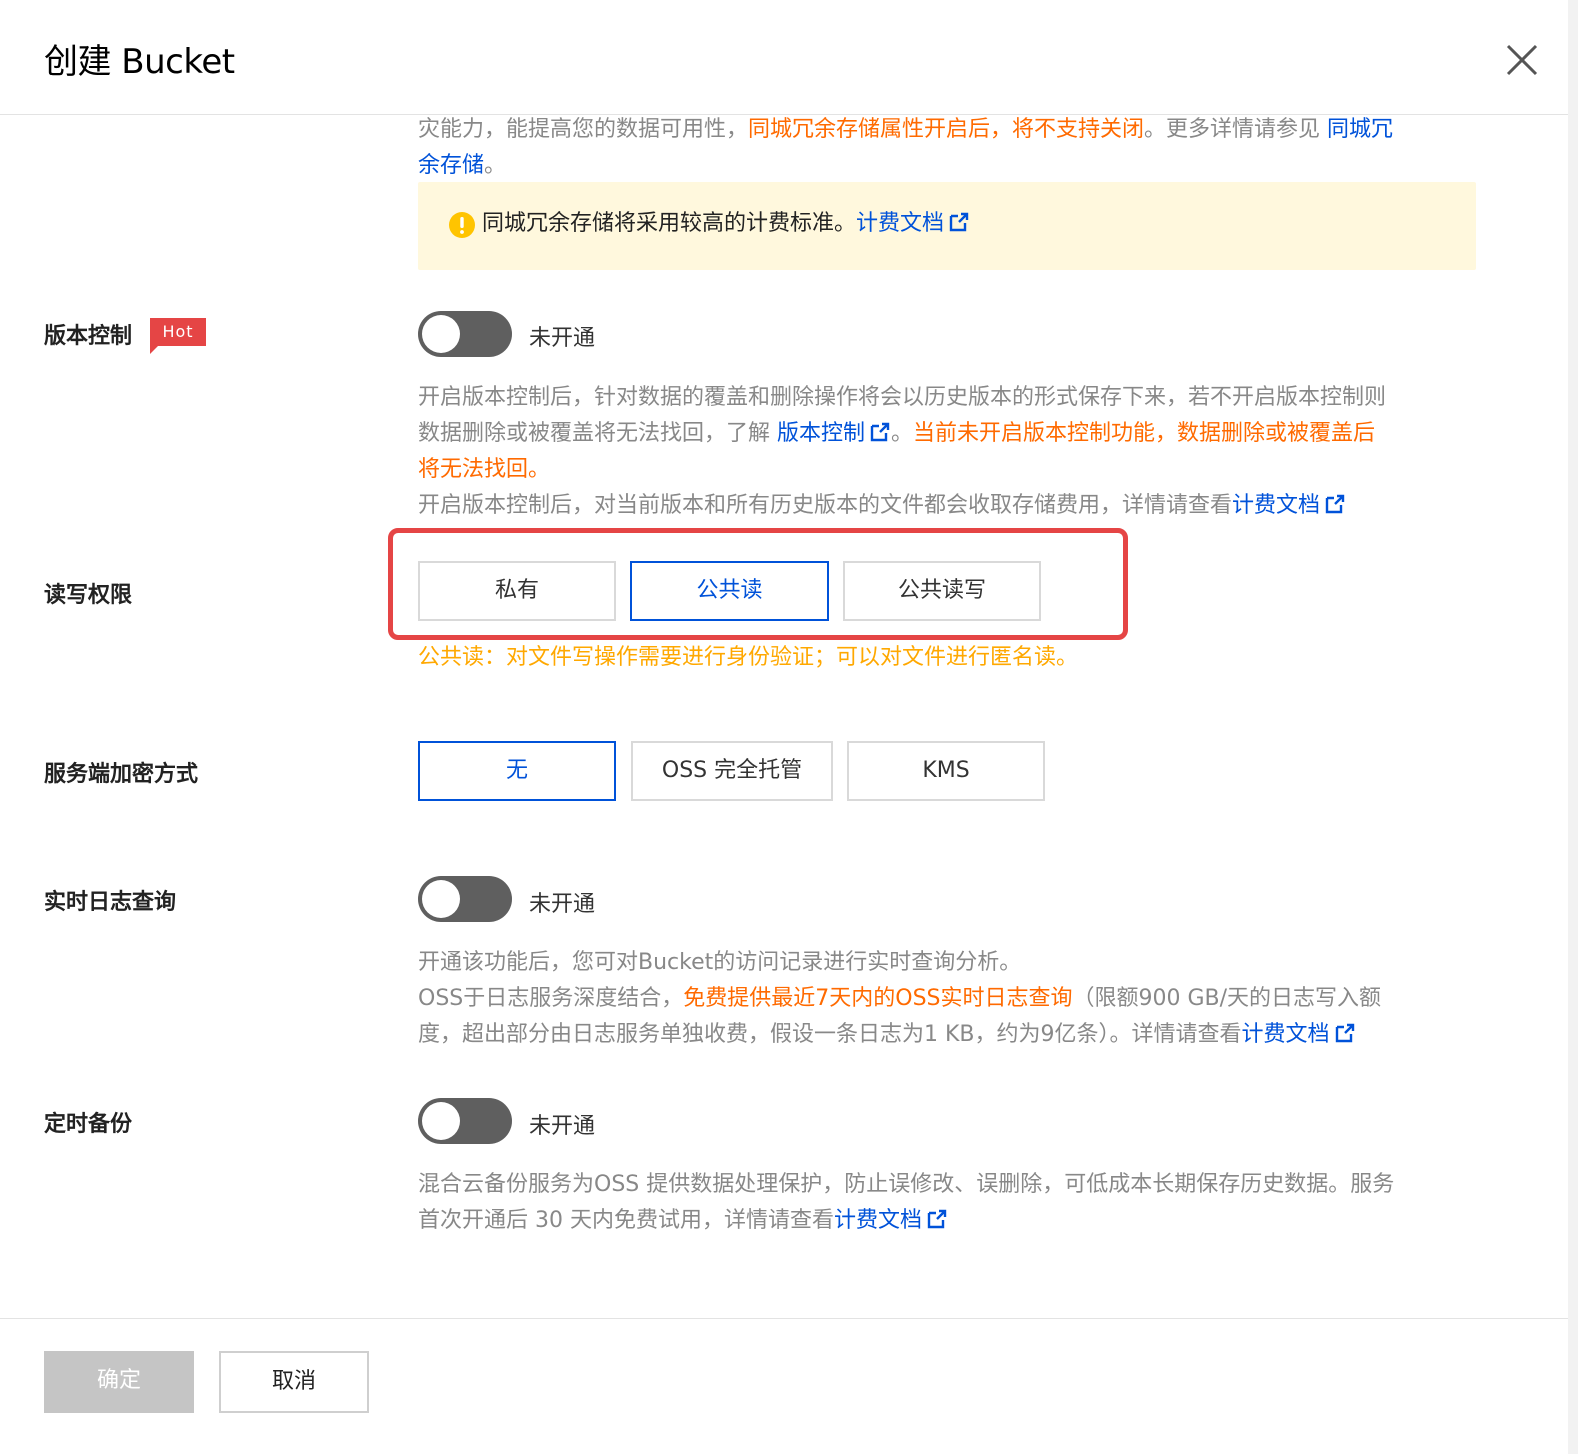 The width and height of the screenshot is (1578, 1455). What do you see at coordinates (294, 1382) in the screenshot?
I see `cancel-button: 取消` at bounding box center [294, 1382].